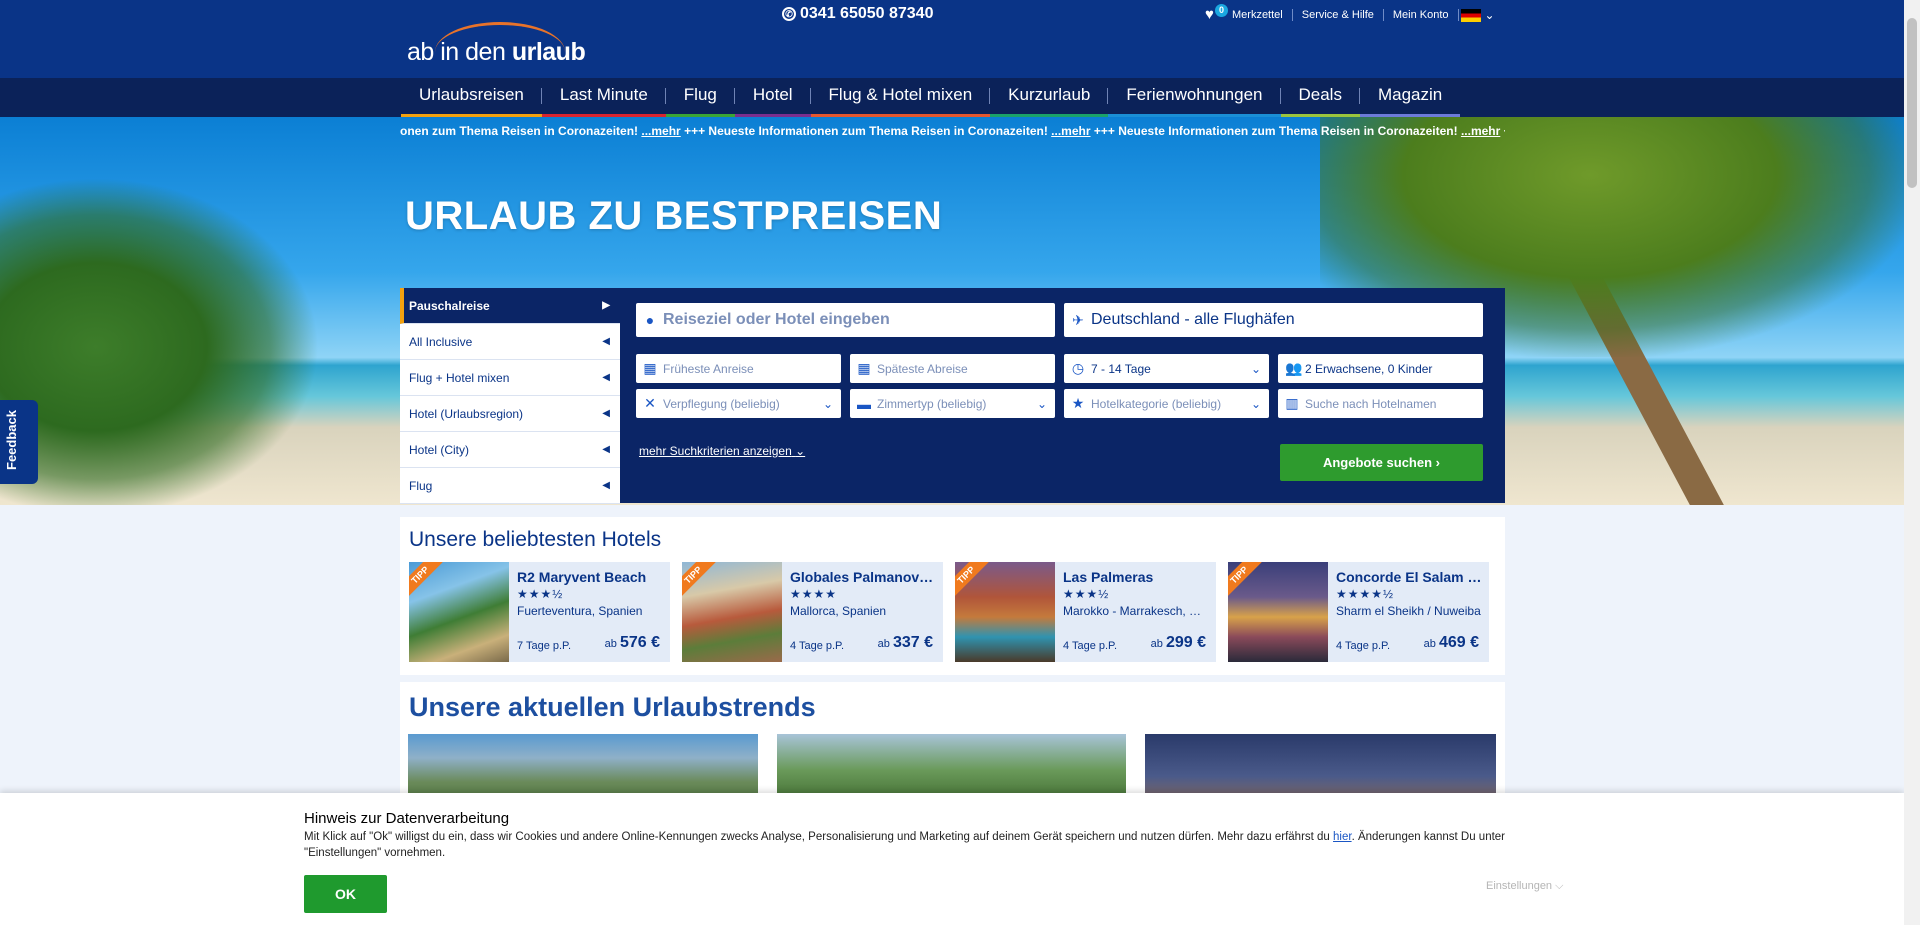 This screenshot has height=925, width=1920. Describe the element at coordinates (1216, 13) in the screenshot. I see `heart-icon: ♥ 0` at that location.